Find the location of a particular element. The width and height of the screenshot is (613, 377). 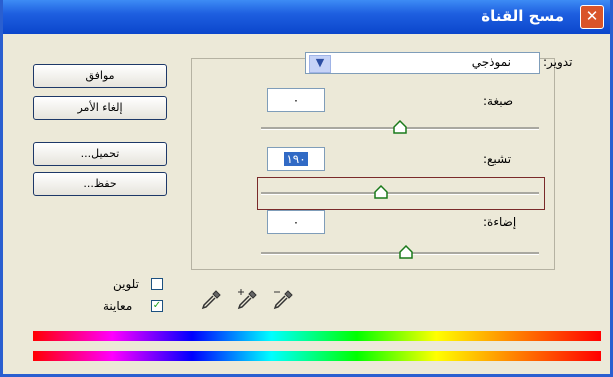

window-title: مسح القناة is located at coordinates (522, 16).